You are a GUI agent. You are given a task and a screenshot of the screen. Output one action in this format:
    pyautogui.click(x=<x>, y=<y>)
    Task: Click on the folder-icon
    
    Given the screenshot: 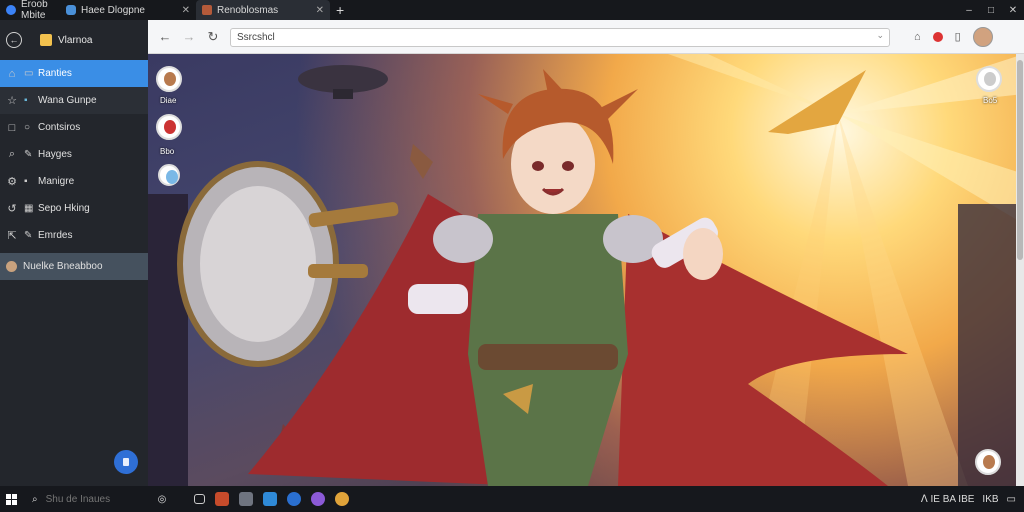 What is the action you would take?
    pyautogui.click(x=46, y=40)
    